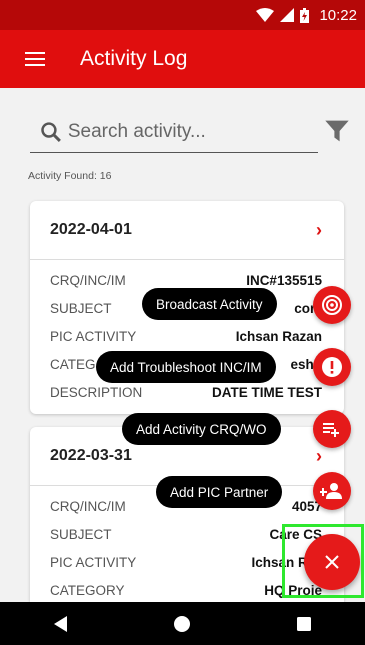 Image resolution: width=365 pixels, height=645 pixels. I want to click on battery-icon, so click(305, 15).